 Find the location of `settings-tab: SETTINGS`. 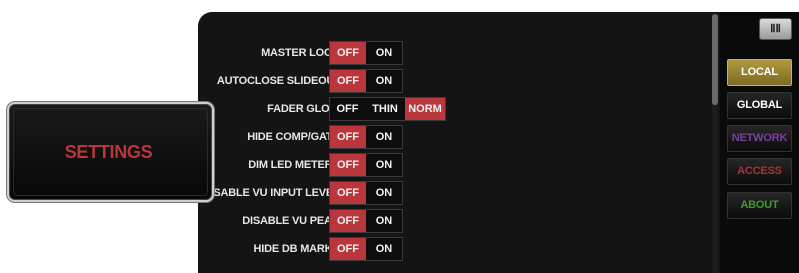

settings-tab: SETTINGS is located at coordinates (110, 152).